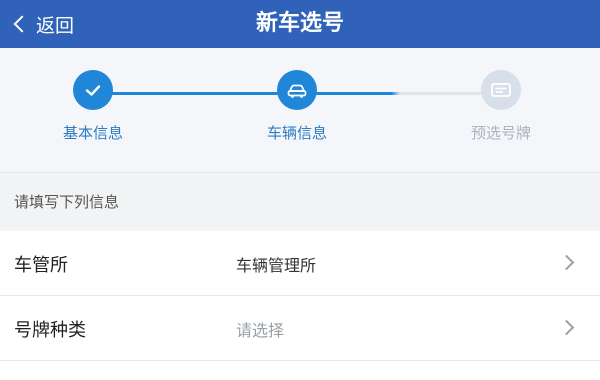 The image size is (600, 380). I want to click on step-label-3: 预选号牌, so click(500, 133).